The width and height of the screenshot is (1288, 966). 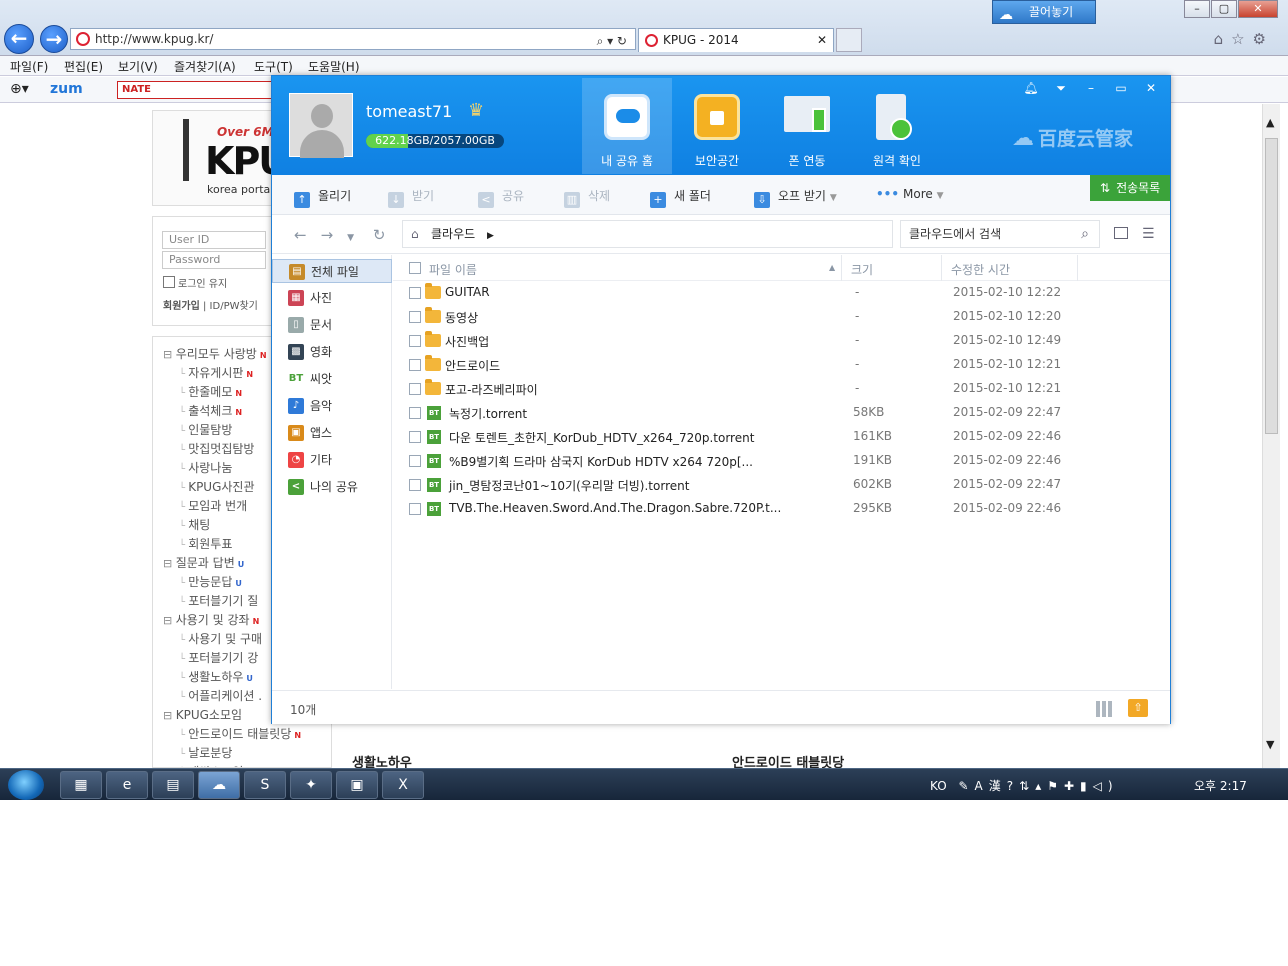 I want to click on grid-view-icon, so click(x=1104, y=709).